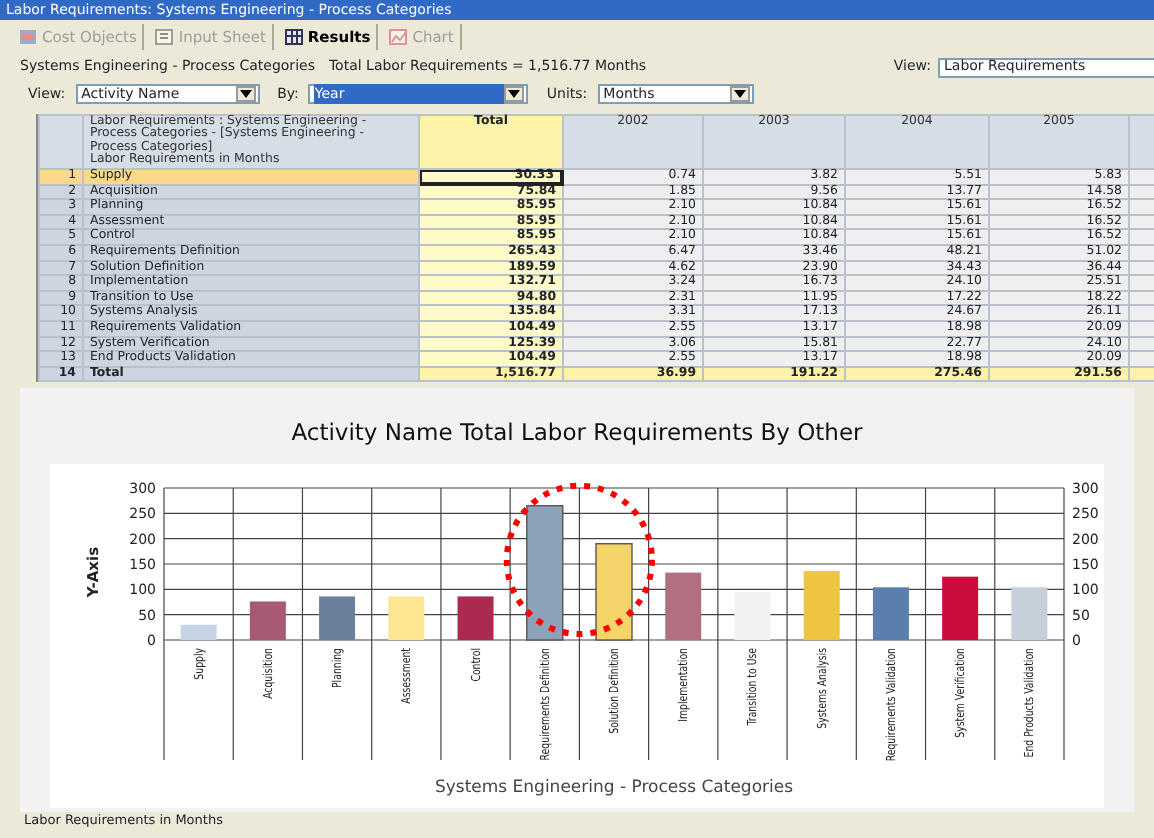 The height and width of the screenshot is (838, 1154). What do you see at coordinates (28, 37) in the screenshot?
I see `cube-icon` at bounding box center [28, 37].